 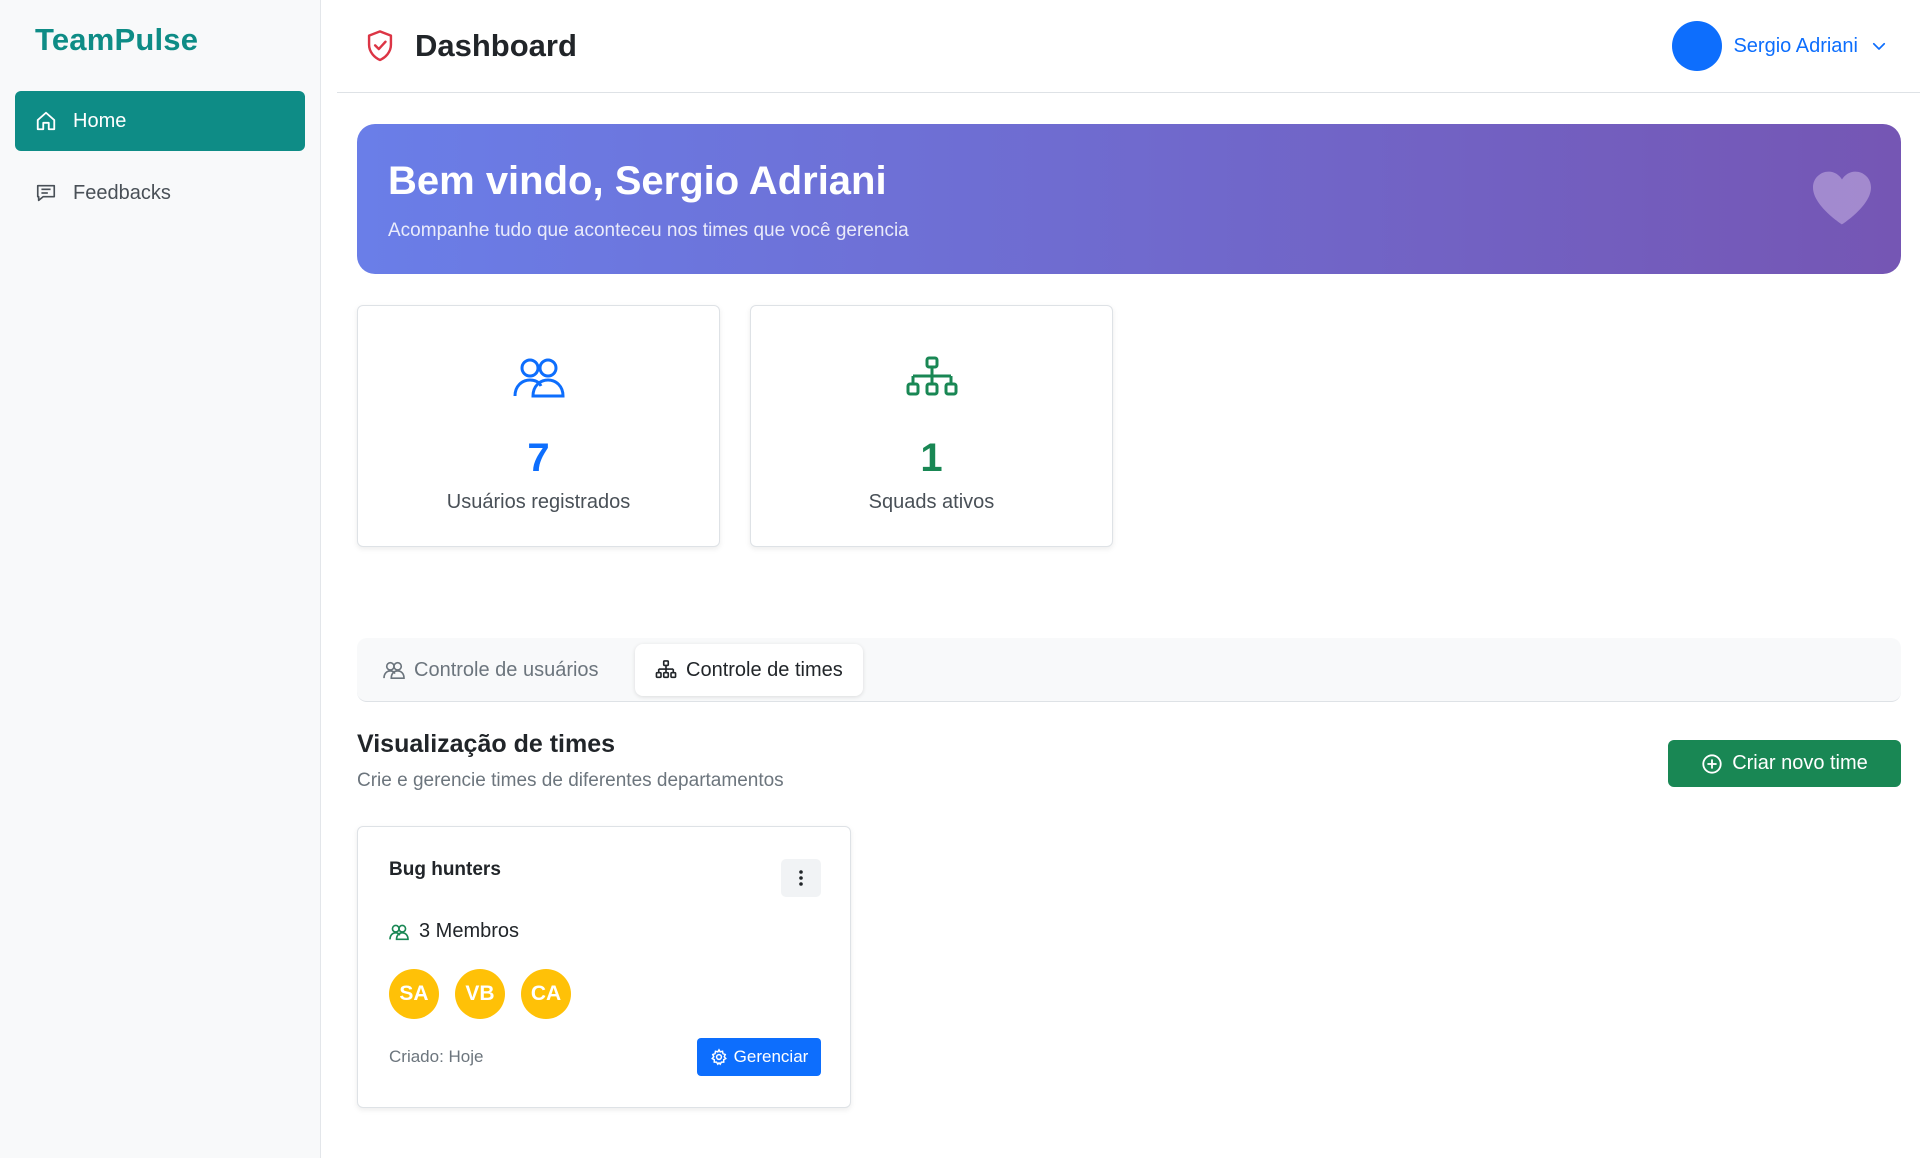 What do you see at coordinates (486, 744) in the screenshot?
I see `section-title: Visualização de times` at bounding box center [486, 744].